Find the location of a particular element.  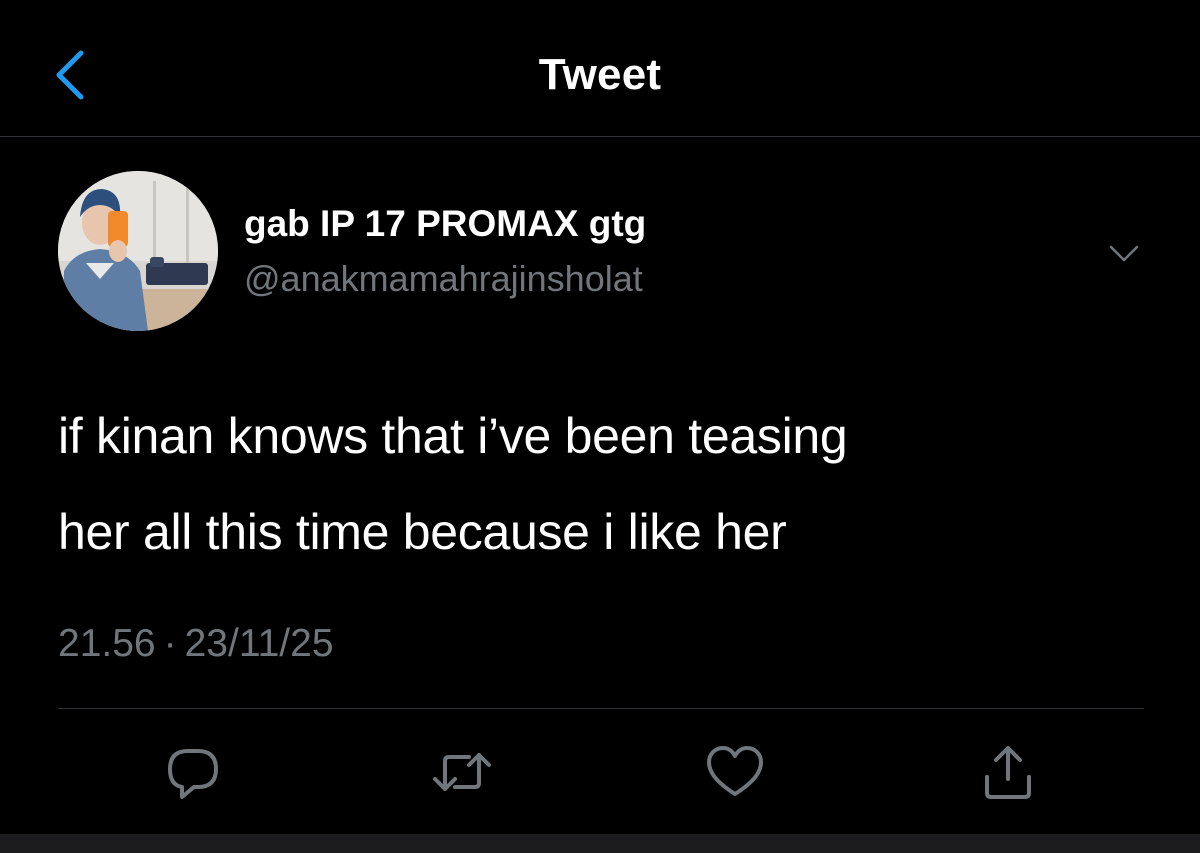

avatar is located at coordinates (138, 251).